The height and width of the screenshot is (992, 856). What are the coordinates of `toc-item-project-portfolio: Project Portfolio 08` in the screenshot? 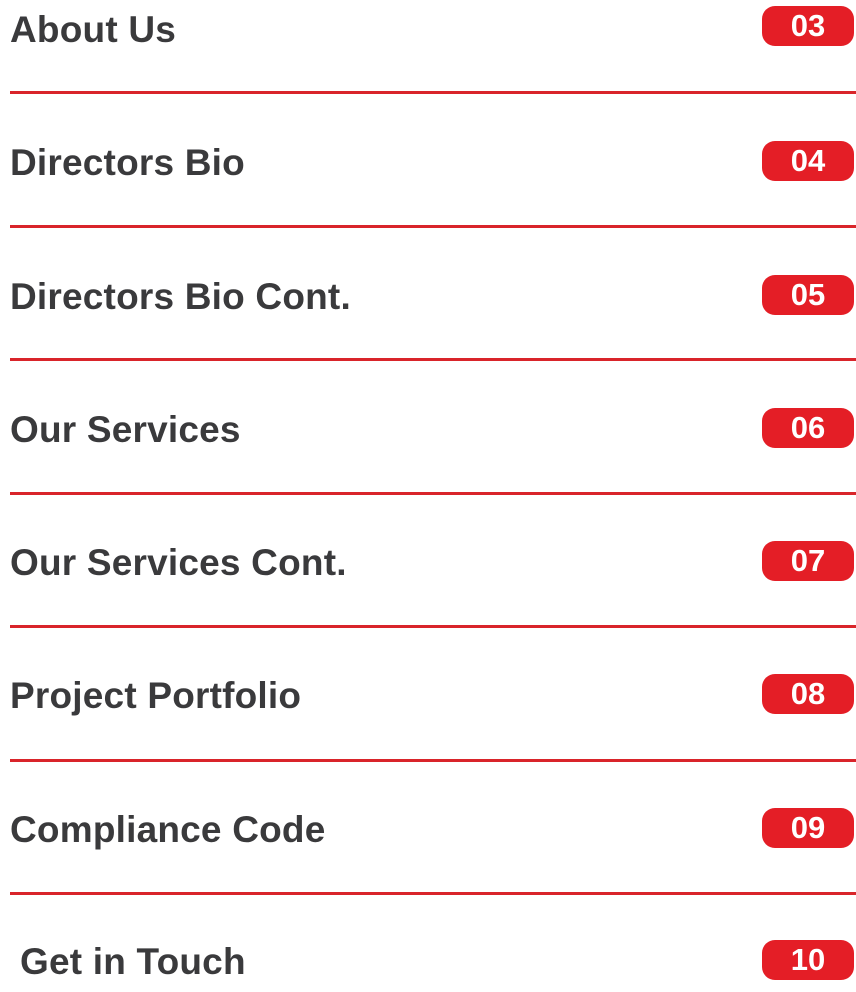 It's located at (428, 696).